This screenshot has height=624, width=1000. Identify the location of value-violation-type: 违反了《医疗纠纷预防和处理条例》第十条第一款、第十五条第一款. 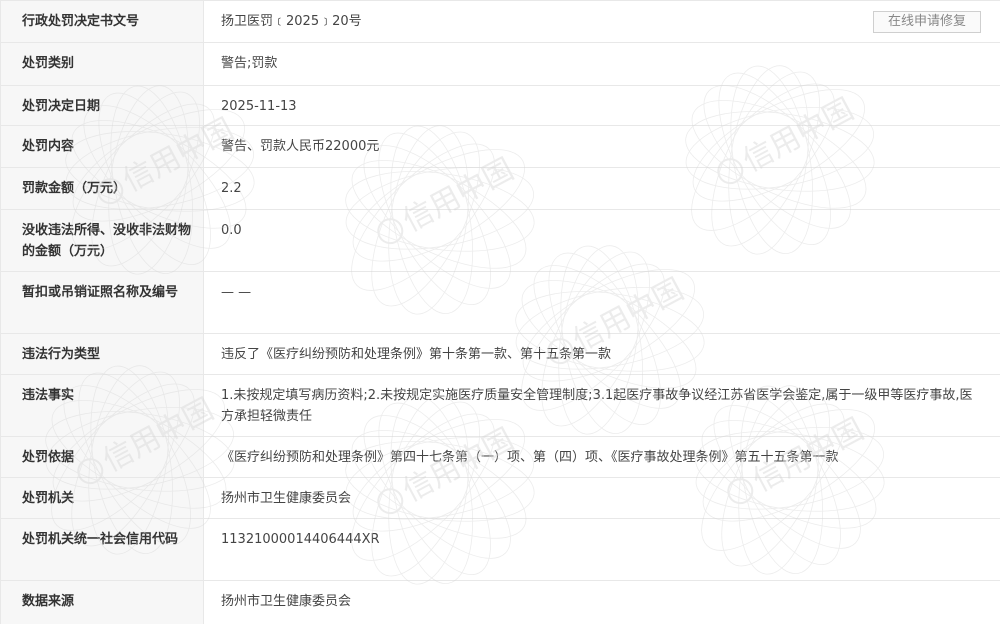
(601, 354).